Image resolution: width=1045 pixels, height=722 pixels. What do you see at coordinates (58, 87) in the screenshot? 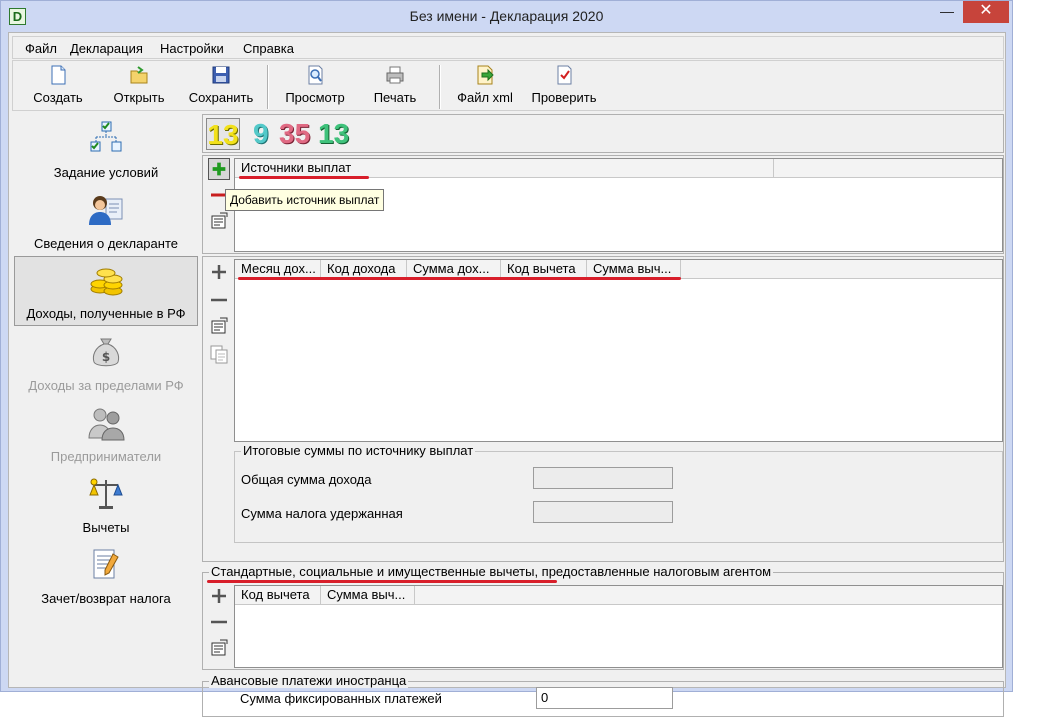
I see `create-button: Создать` at bounding box center [58, 87].